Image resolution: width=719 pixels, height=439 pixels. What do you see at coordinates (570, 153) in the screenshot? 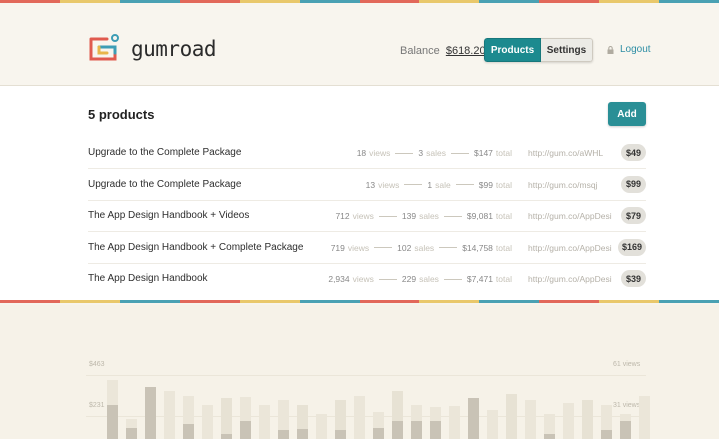
I see `product-url: http://gum.co/aWHL` at bounding box center [570, 153].